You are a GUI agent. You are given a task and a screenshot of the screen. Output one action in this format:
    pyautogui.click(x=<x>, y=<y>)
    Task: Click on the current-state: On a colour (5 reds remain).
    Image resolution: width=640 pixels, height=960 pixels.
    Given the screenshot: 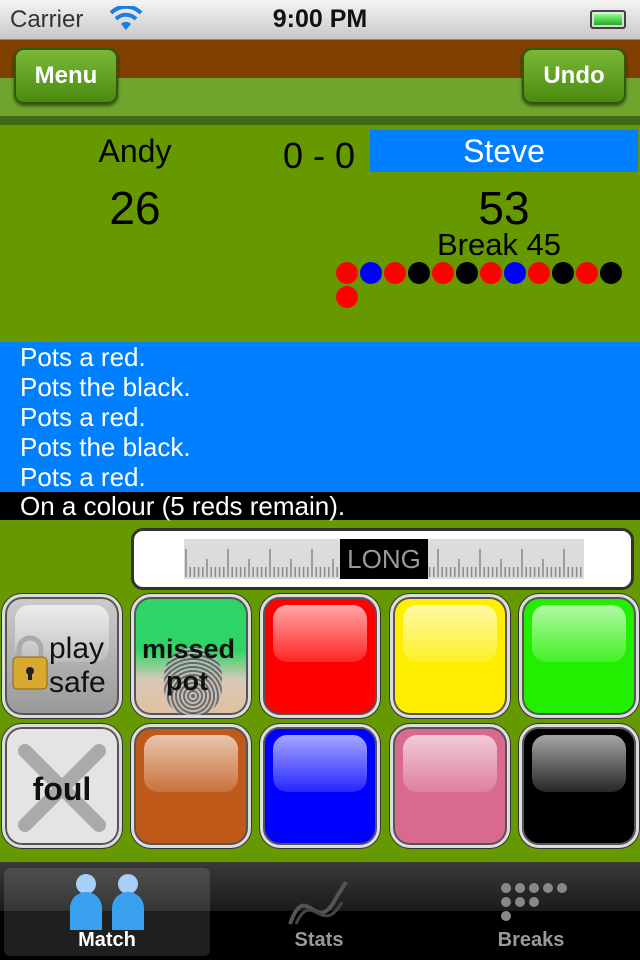 What is the action you would take?
    pyautogui.click(x=320, y=506)
    